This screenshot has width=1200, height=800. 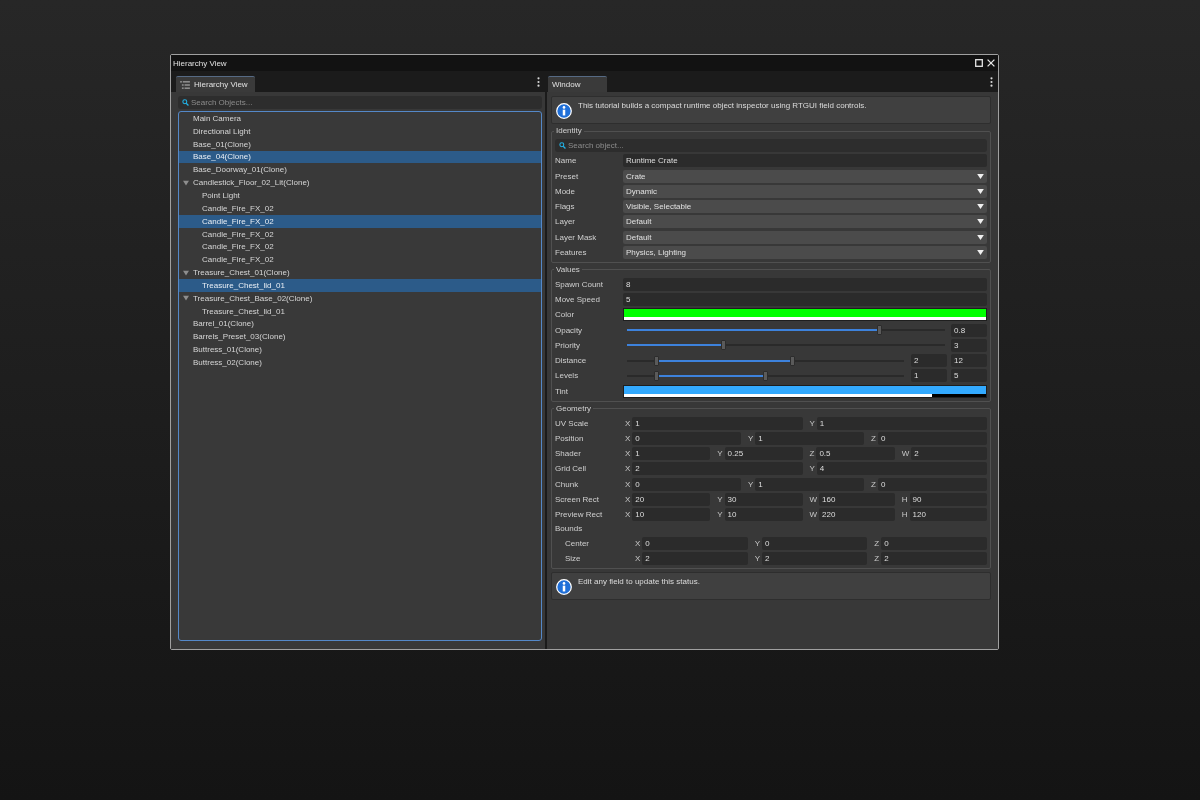 I want to click on tree-item: Candlestick_Floor_02_Lit(Clone), so click(x=360, y=183).